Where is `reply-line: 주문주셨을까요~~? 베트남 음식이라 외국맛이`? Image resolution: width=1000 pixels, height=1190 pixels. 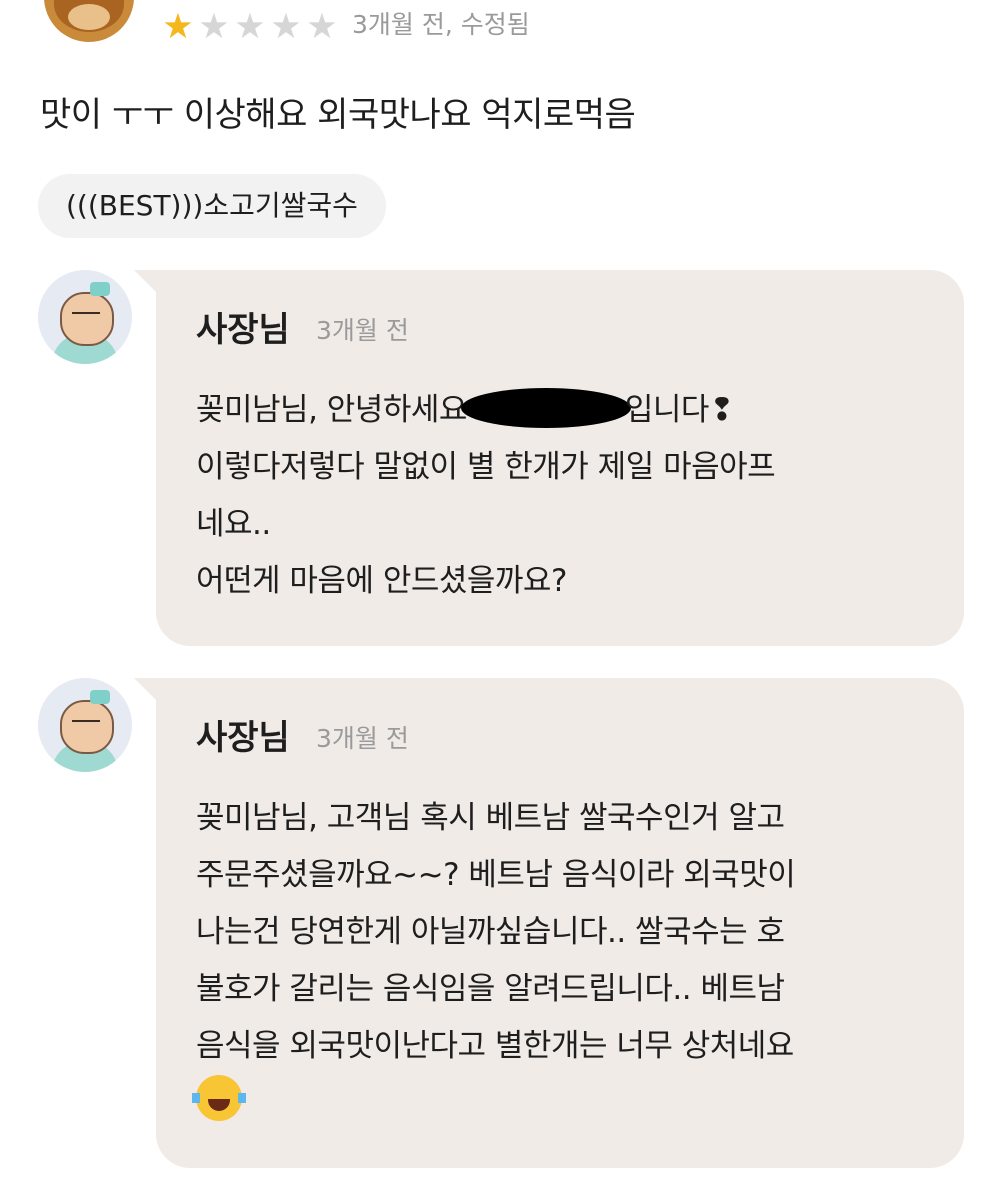 reply-line: 주문주셨을까요~~? 베트남 음식이라 외국맛이 is located at coordinates (496, 875).